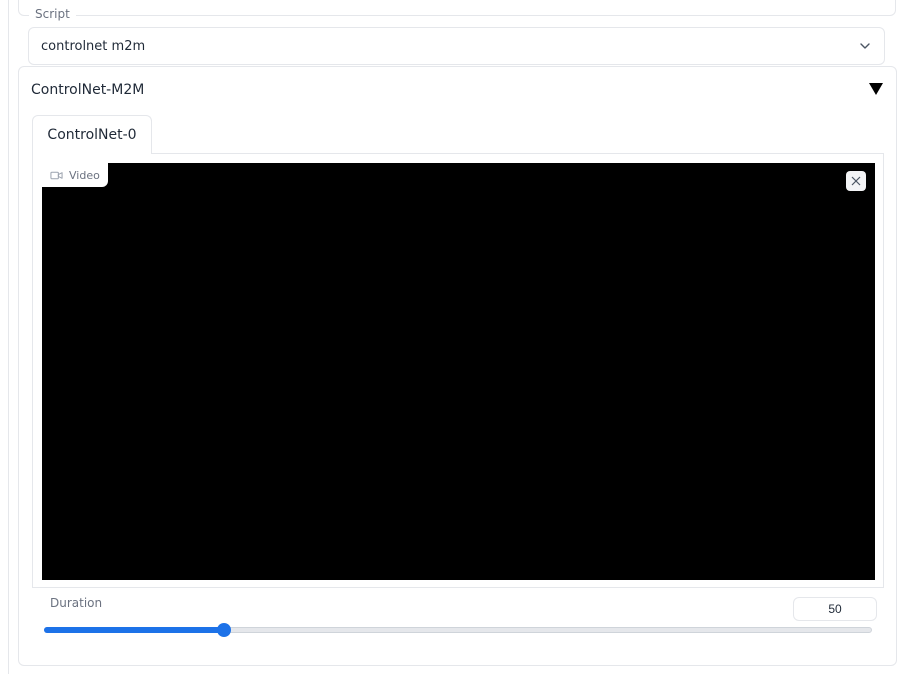 This screenshot has height=674, width=902. What do you see at coordinates (93, 46) in the screenshot?
I see `script-dropdown-value: controlnet m2m` at bounding box center [93, 46].